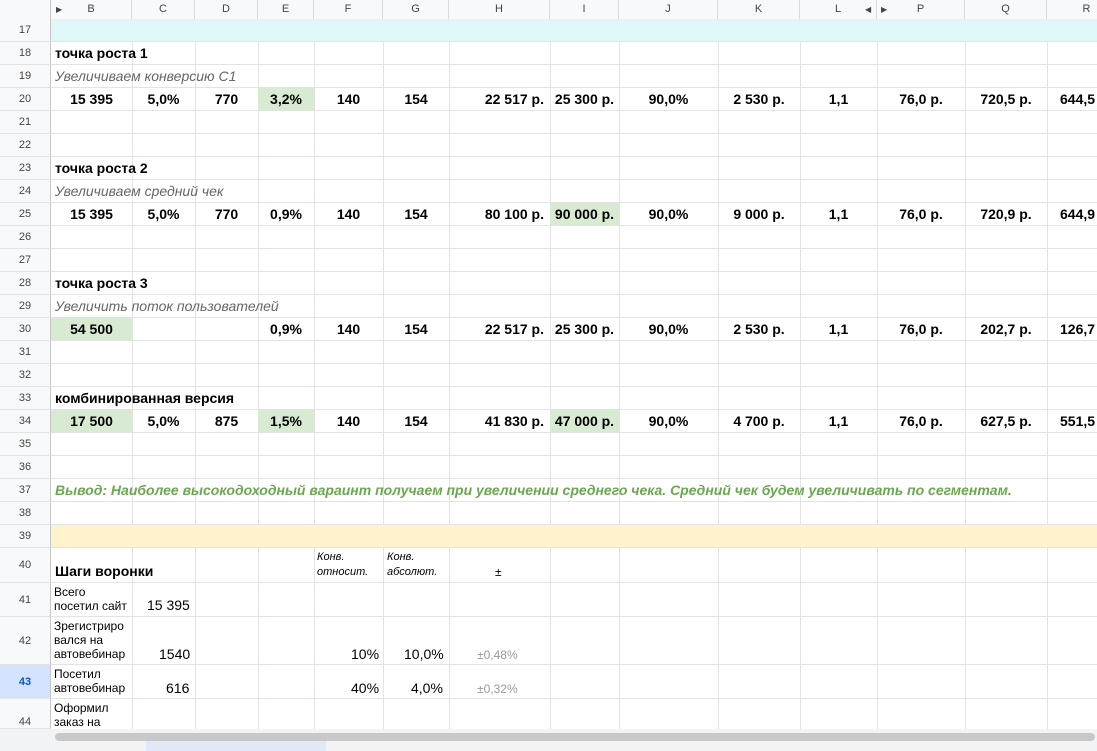  I want to click on funnel-step-value: 616, so click(177, 688).